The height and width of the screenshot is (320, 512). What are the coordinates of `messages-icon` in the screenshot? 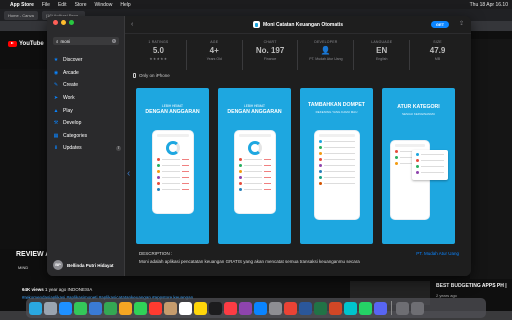 It's located at (80, 308).